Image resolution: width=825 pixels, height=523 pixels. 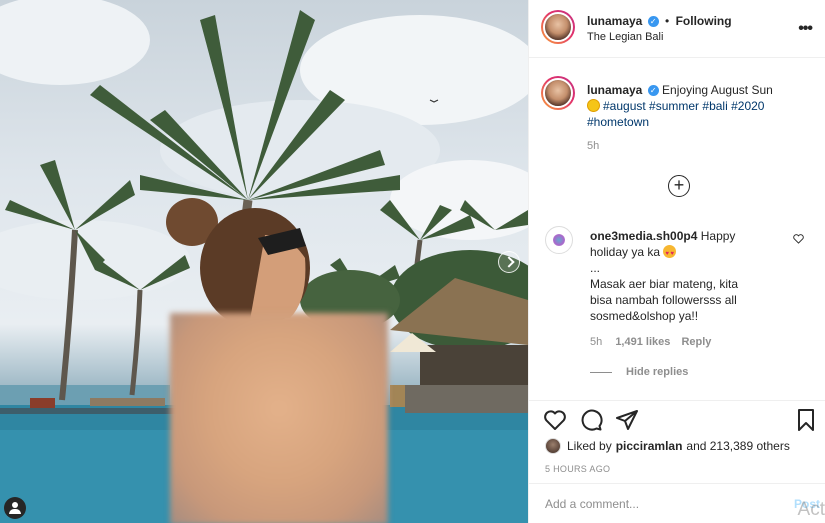 What do you see at coordinates (601, 372) in the screenshot?
I see `replies-divider` at bounding box center [601, 372].